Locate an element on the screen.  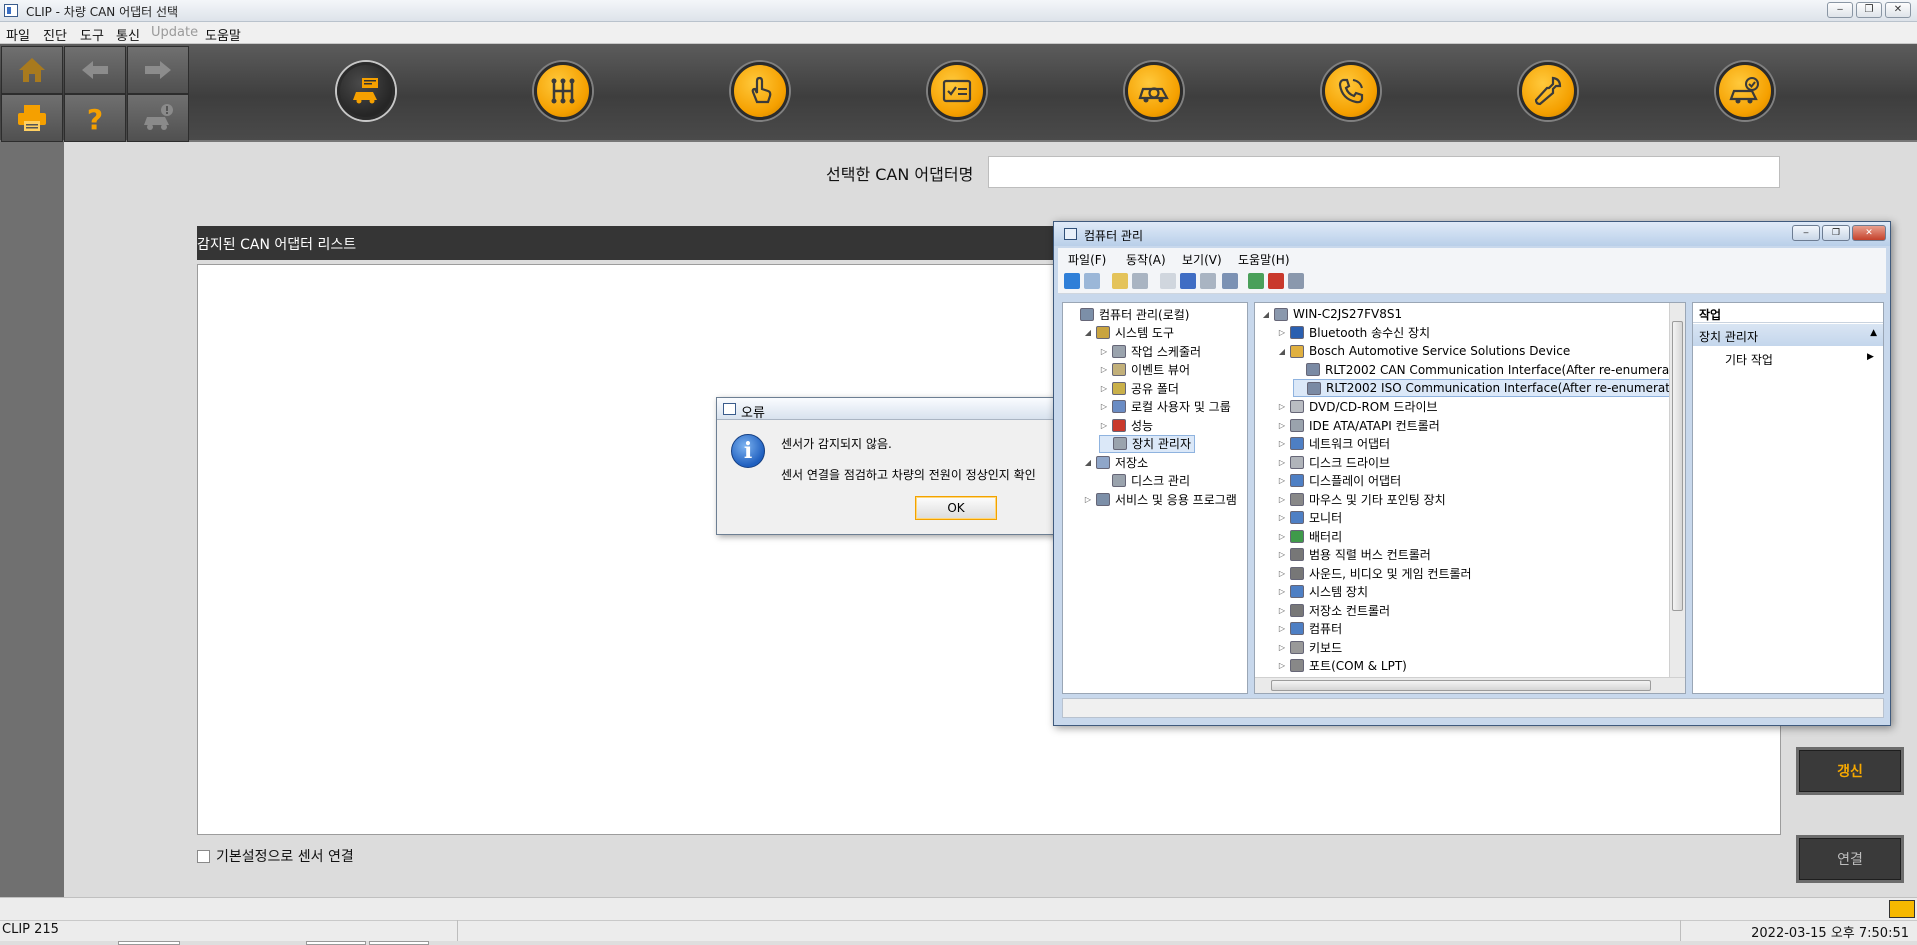
default-connect-checkbox is located at coordinates (203, 856).